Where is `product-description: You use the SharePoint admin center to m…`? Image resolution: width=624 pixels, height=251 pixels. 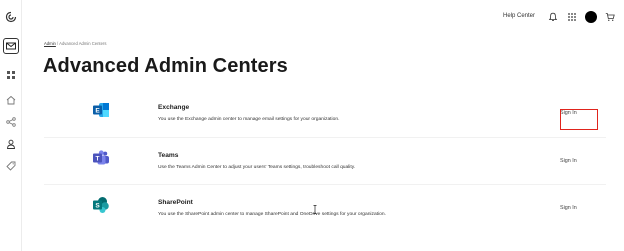
product-description: You use the SharePoint admin center to m… is located at coordinates (272, 214).